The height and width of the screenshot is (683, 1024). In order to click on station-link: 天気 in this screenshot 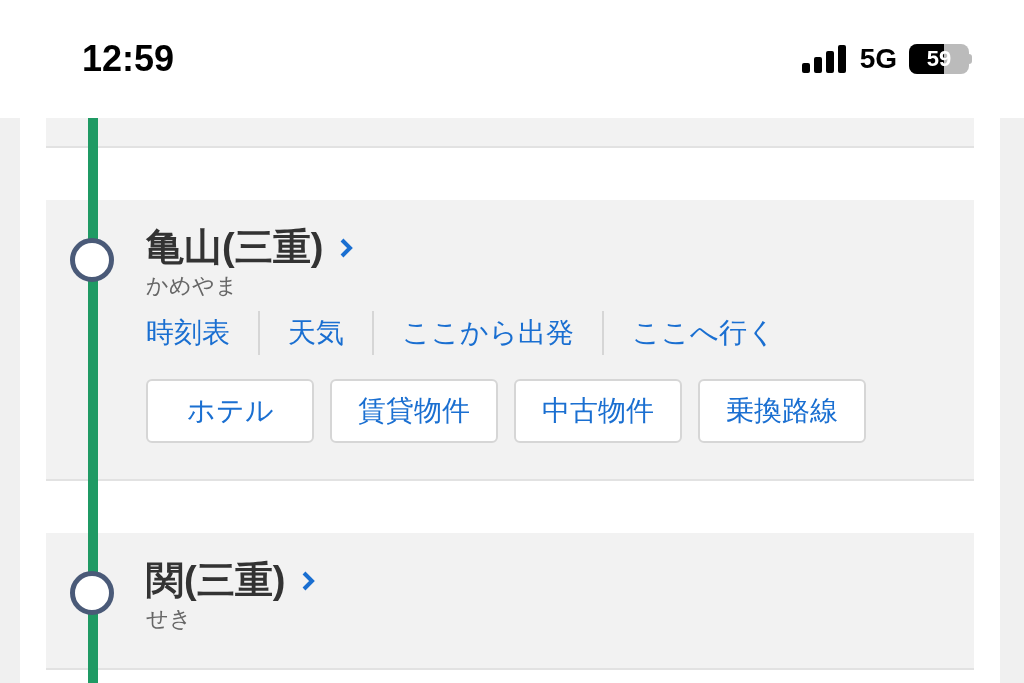, I will do `click(316, 333)`.